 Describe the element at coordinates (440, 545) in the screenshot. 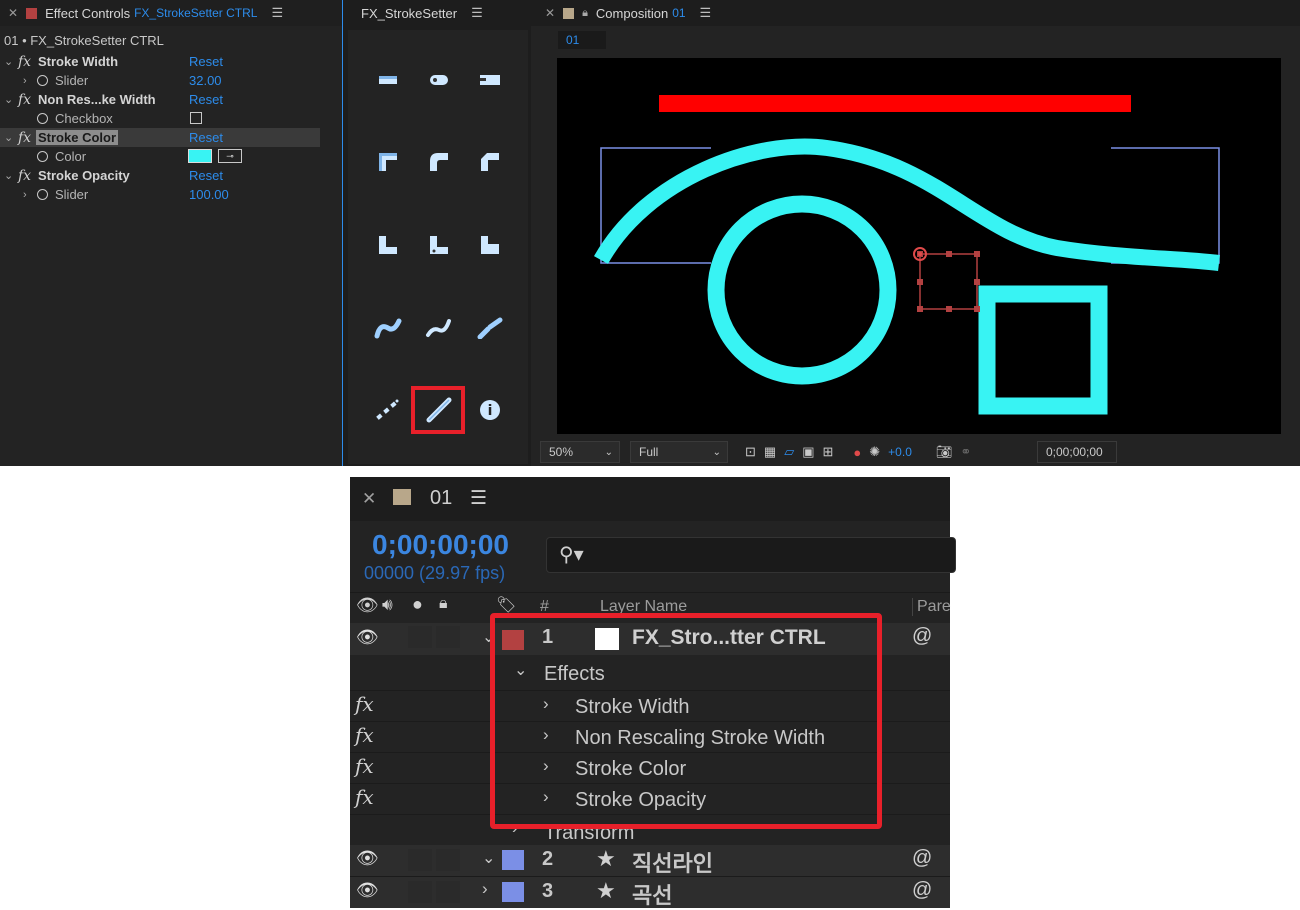

I see `timeline-timecode: 0;00;00;00` at that location.